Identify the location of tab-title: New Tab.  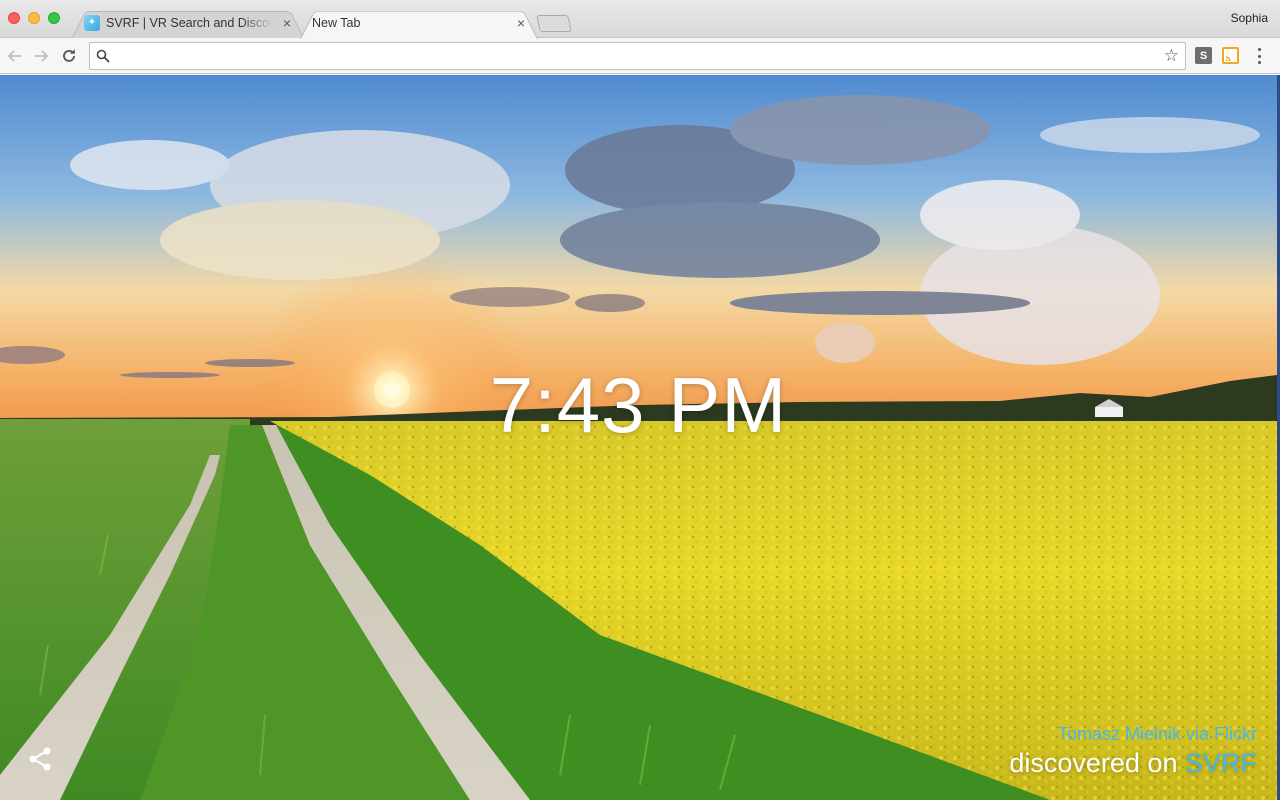
(336, 23).